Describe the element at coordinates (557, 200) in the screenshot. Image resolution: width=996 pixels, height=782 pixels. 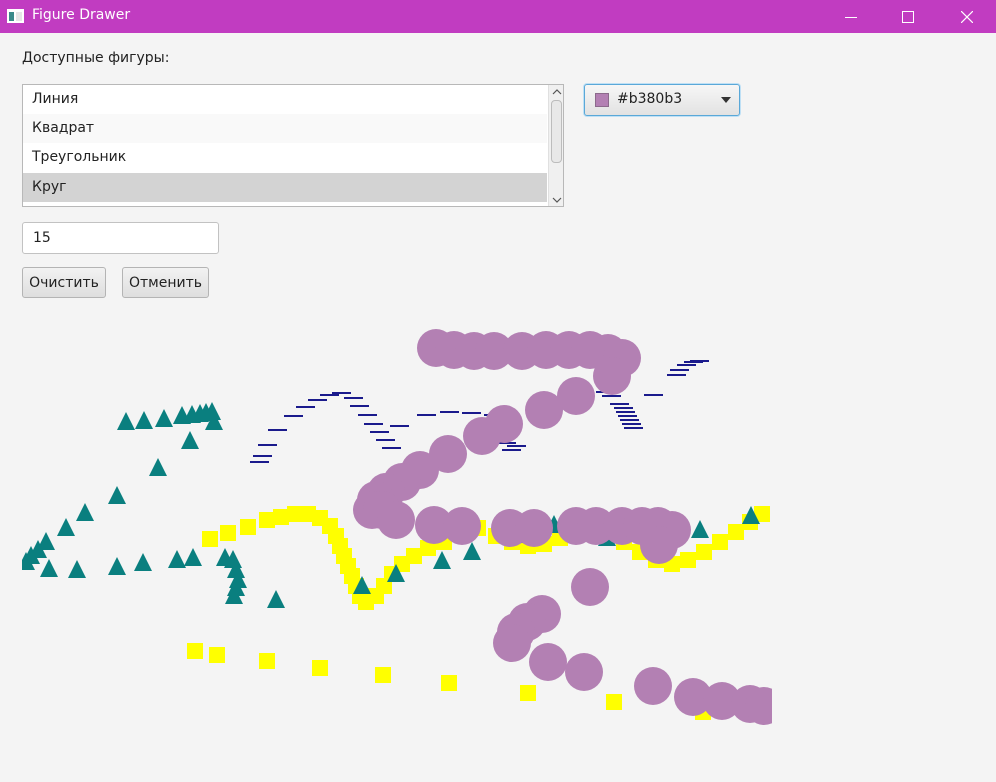
I see `scroll-down-icon` at that location.